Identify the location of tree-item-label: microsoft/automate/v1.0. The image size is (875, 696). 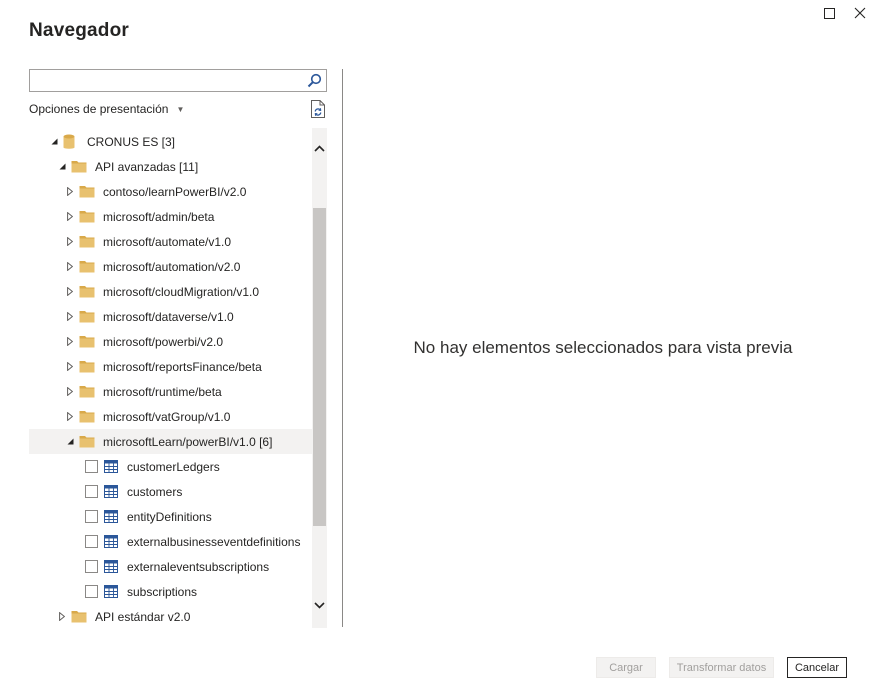
(167, 241).